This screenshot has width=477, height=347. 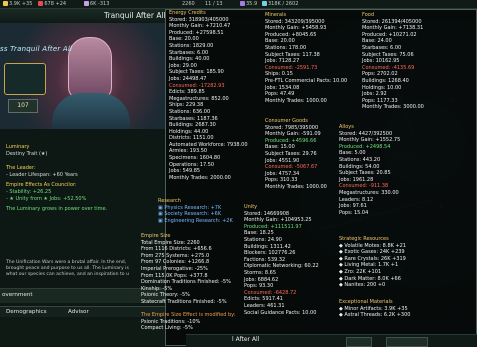 I want to click on breakdown-line: From 275 Systems: +275.0, so click(x=175, y=255).